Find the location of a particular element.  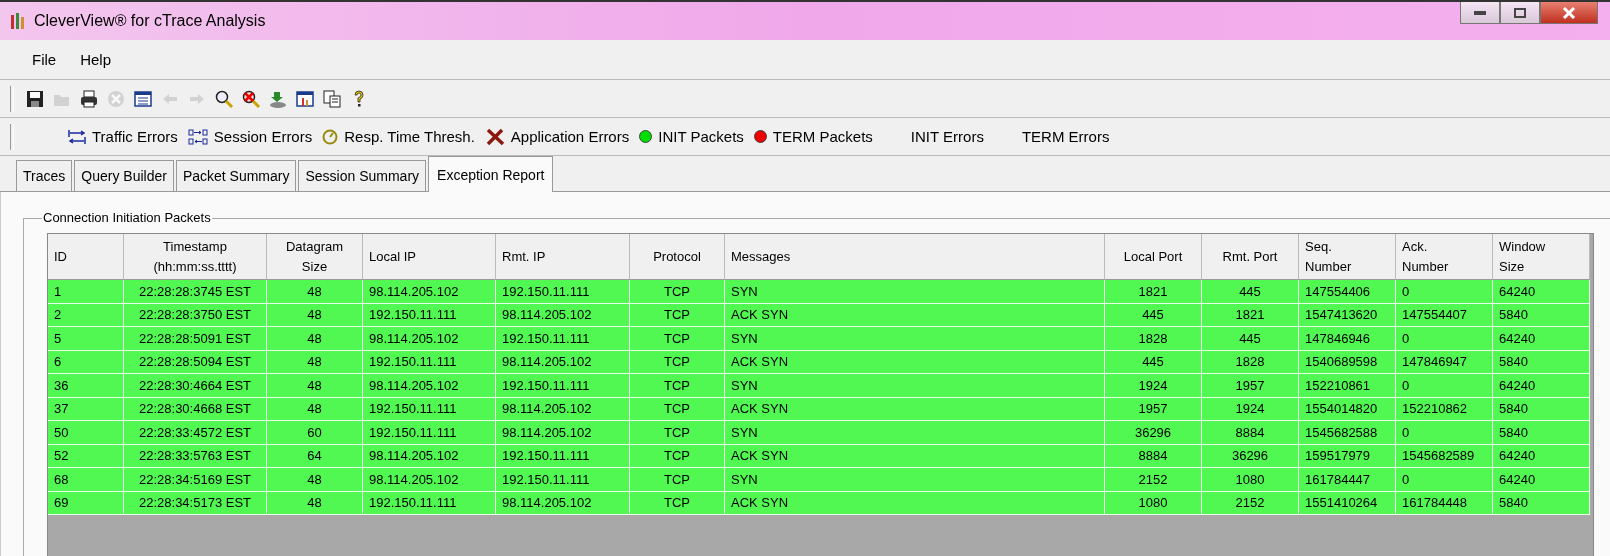

table-cell: 1554014820 is located at coordinates (1347, 409).